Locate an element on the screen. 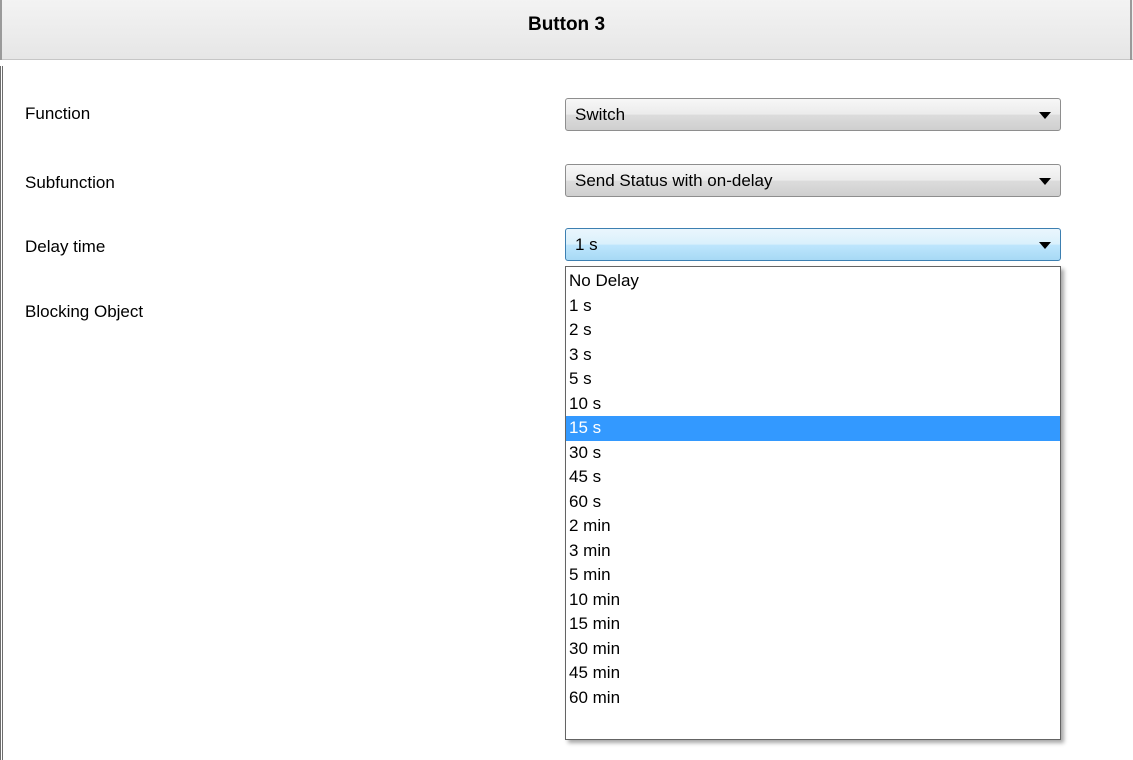 This screenshot has height=760, width=1133. page-title: Button 3 is located at coordinates (566, 24).